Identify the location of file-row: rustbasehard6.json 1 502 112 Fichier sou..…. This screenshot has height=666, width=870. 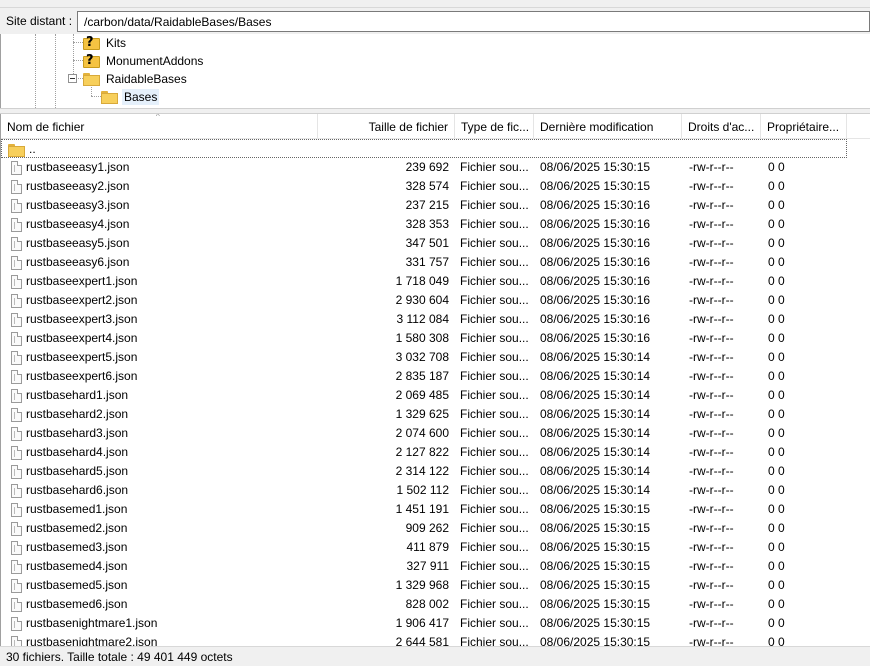
(435, 490).